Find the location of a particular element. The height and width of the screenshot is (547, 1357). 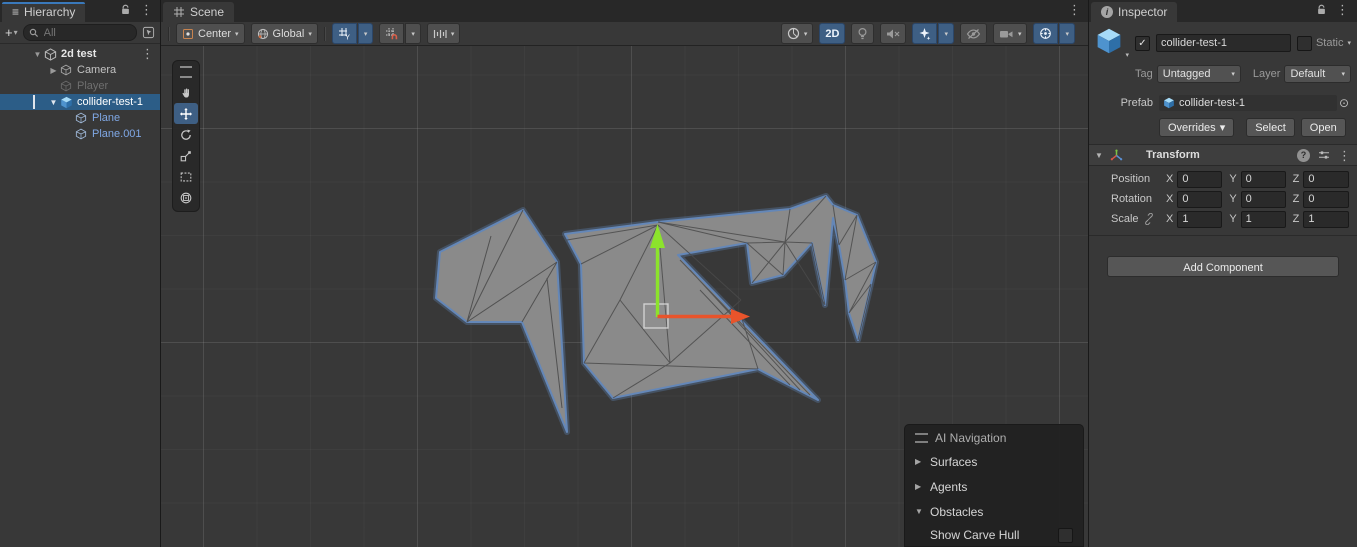

hierarchy-row-scene: ▼ 2d test ⋮ is located at coordinates (80, 54).